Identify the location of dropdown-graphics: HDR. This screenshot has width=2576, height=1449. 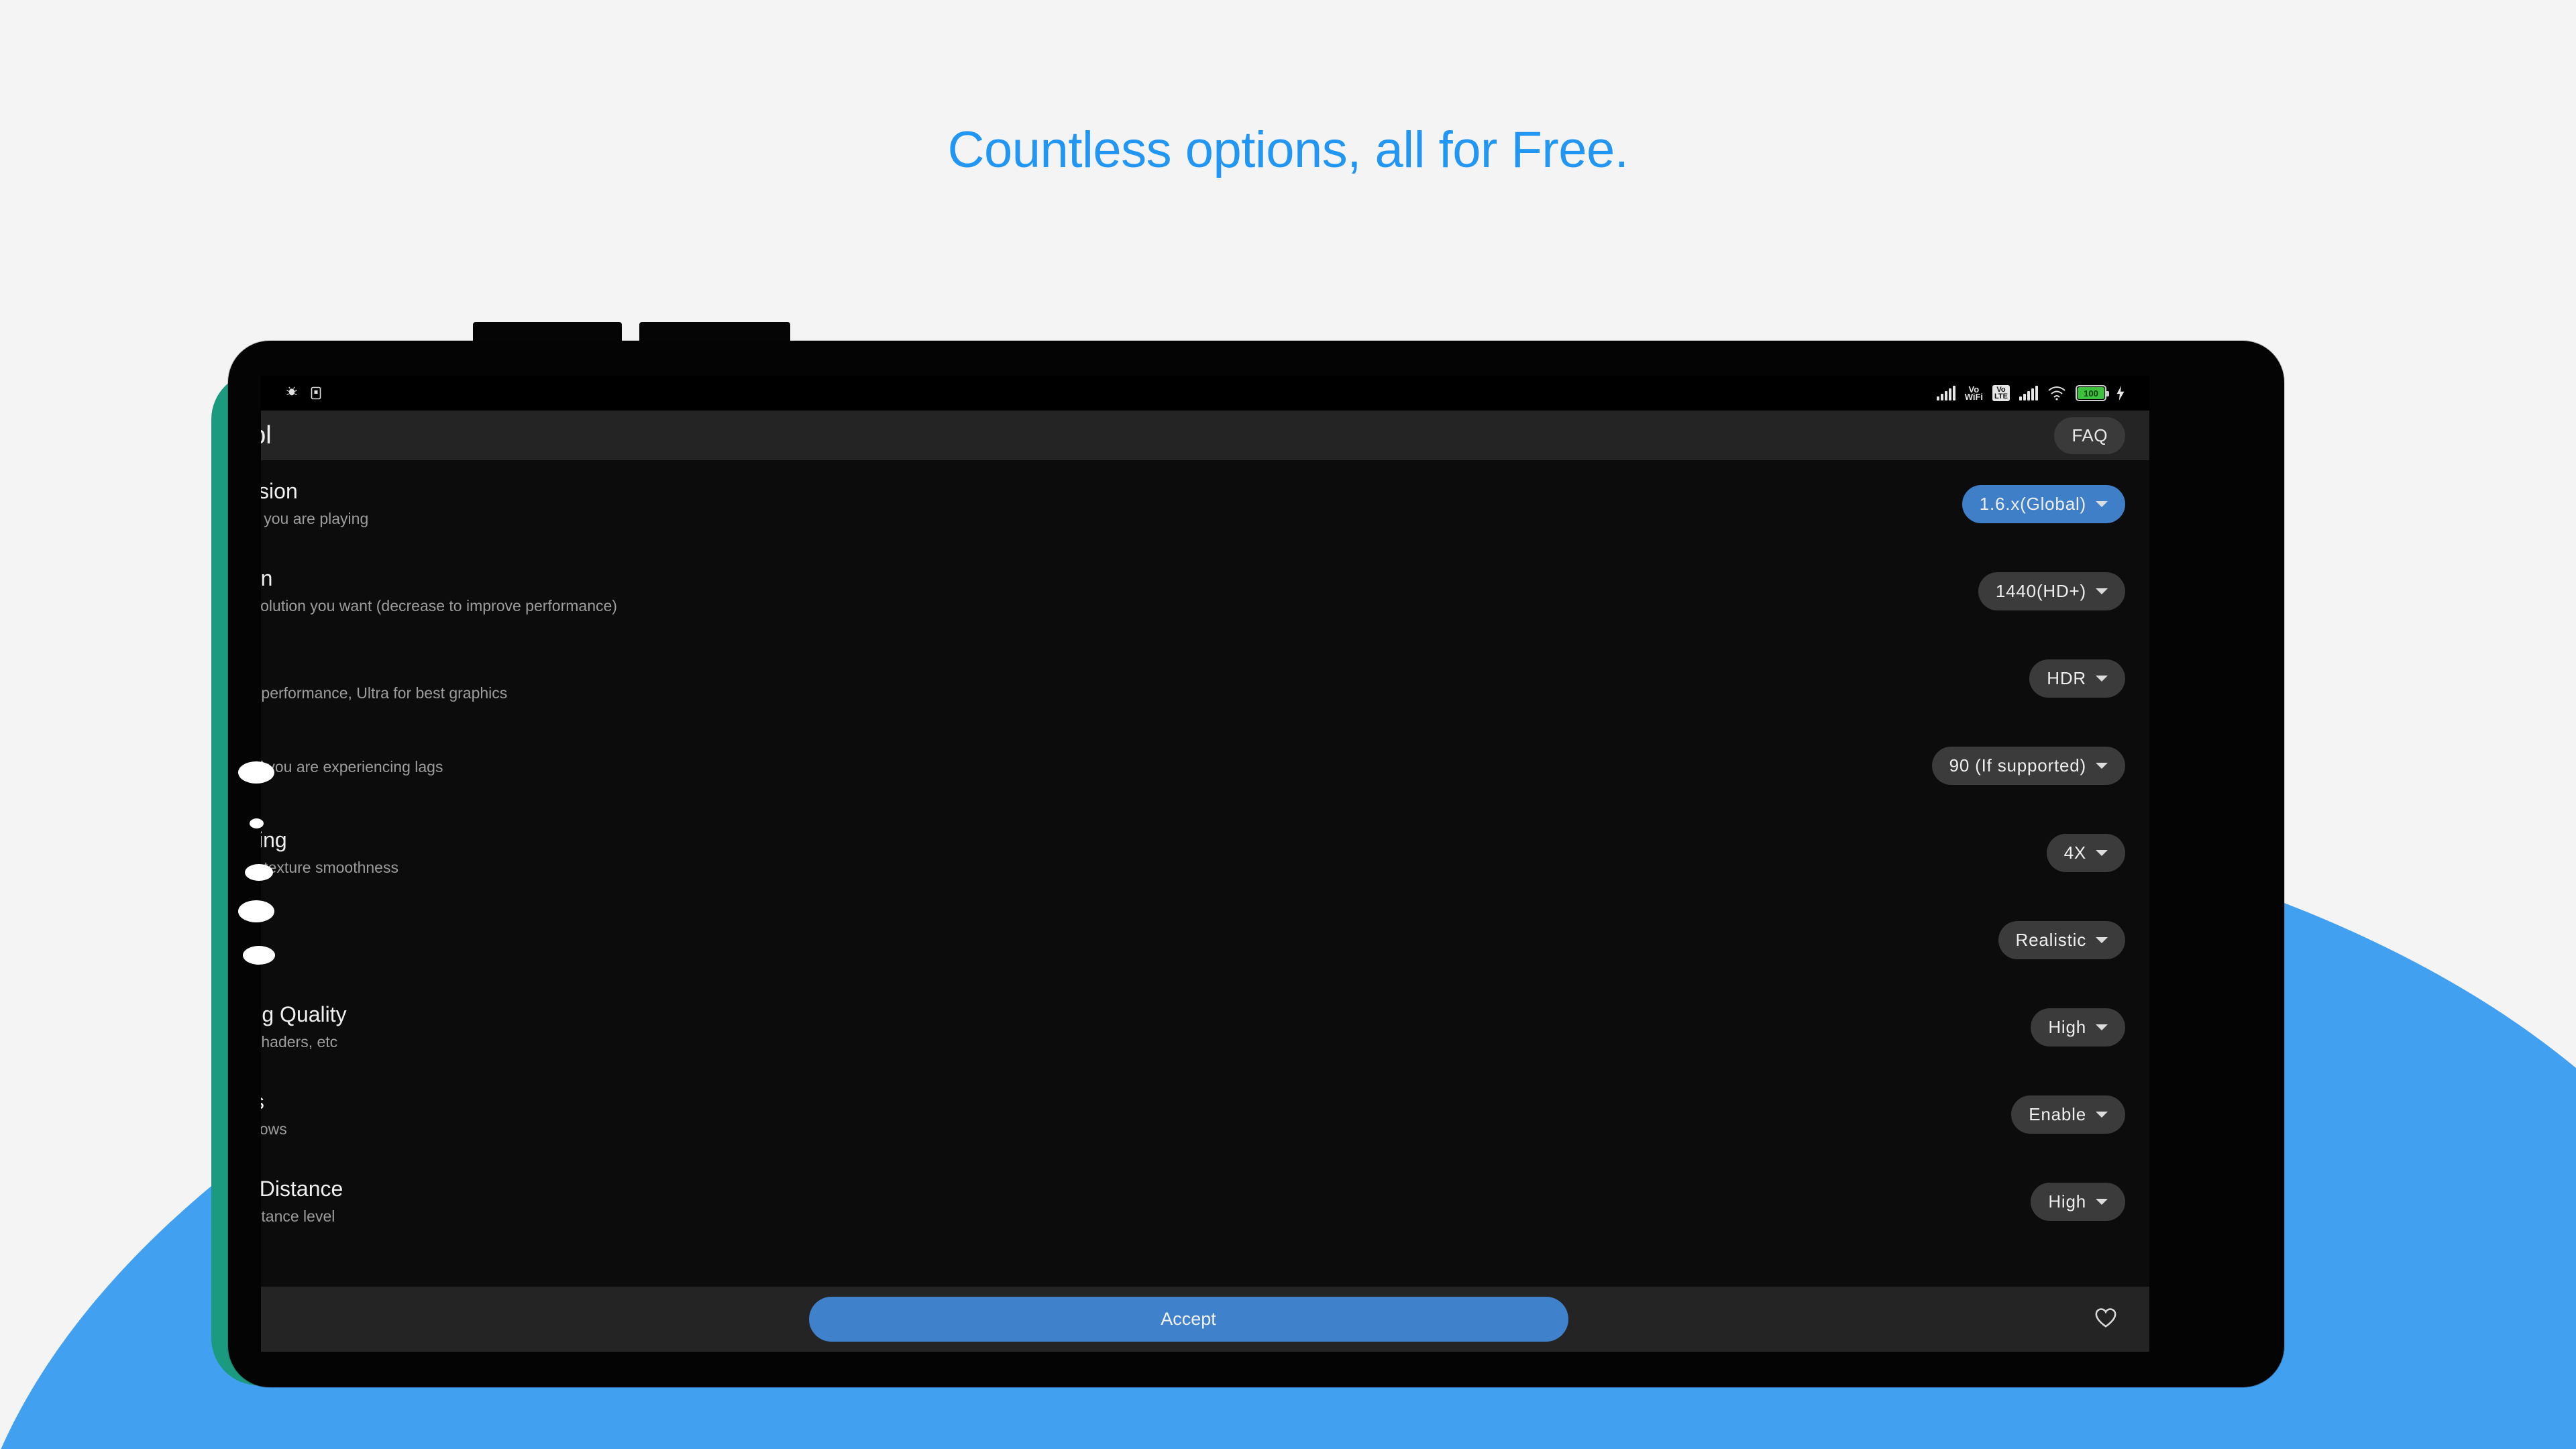
(2077, 678).